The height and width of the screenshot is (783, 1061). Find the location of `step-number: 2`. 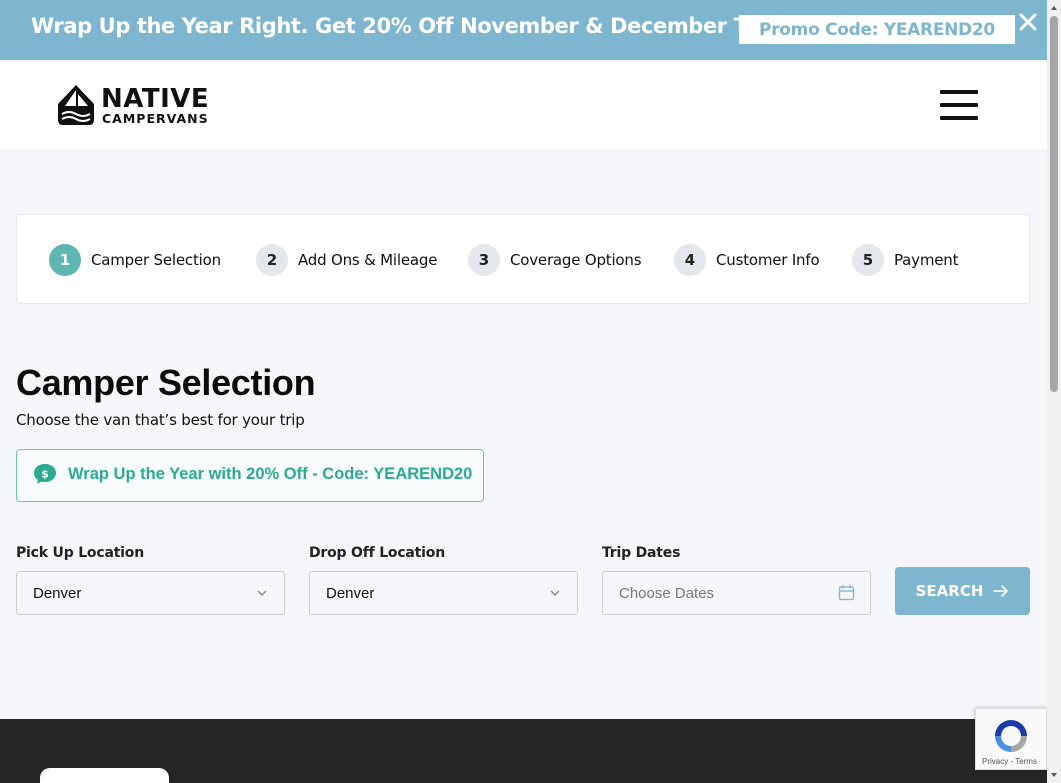

step-number: 2 is located at coordinates (272, 260).